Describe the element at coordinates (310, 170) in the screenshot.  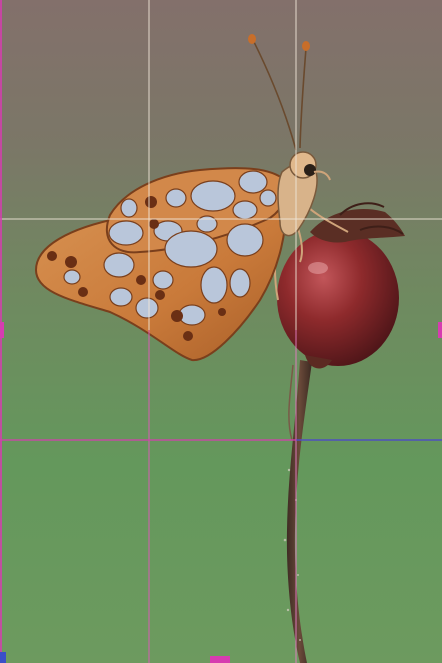
I see `butterfly-eye` at that location.